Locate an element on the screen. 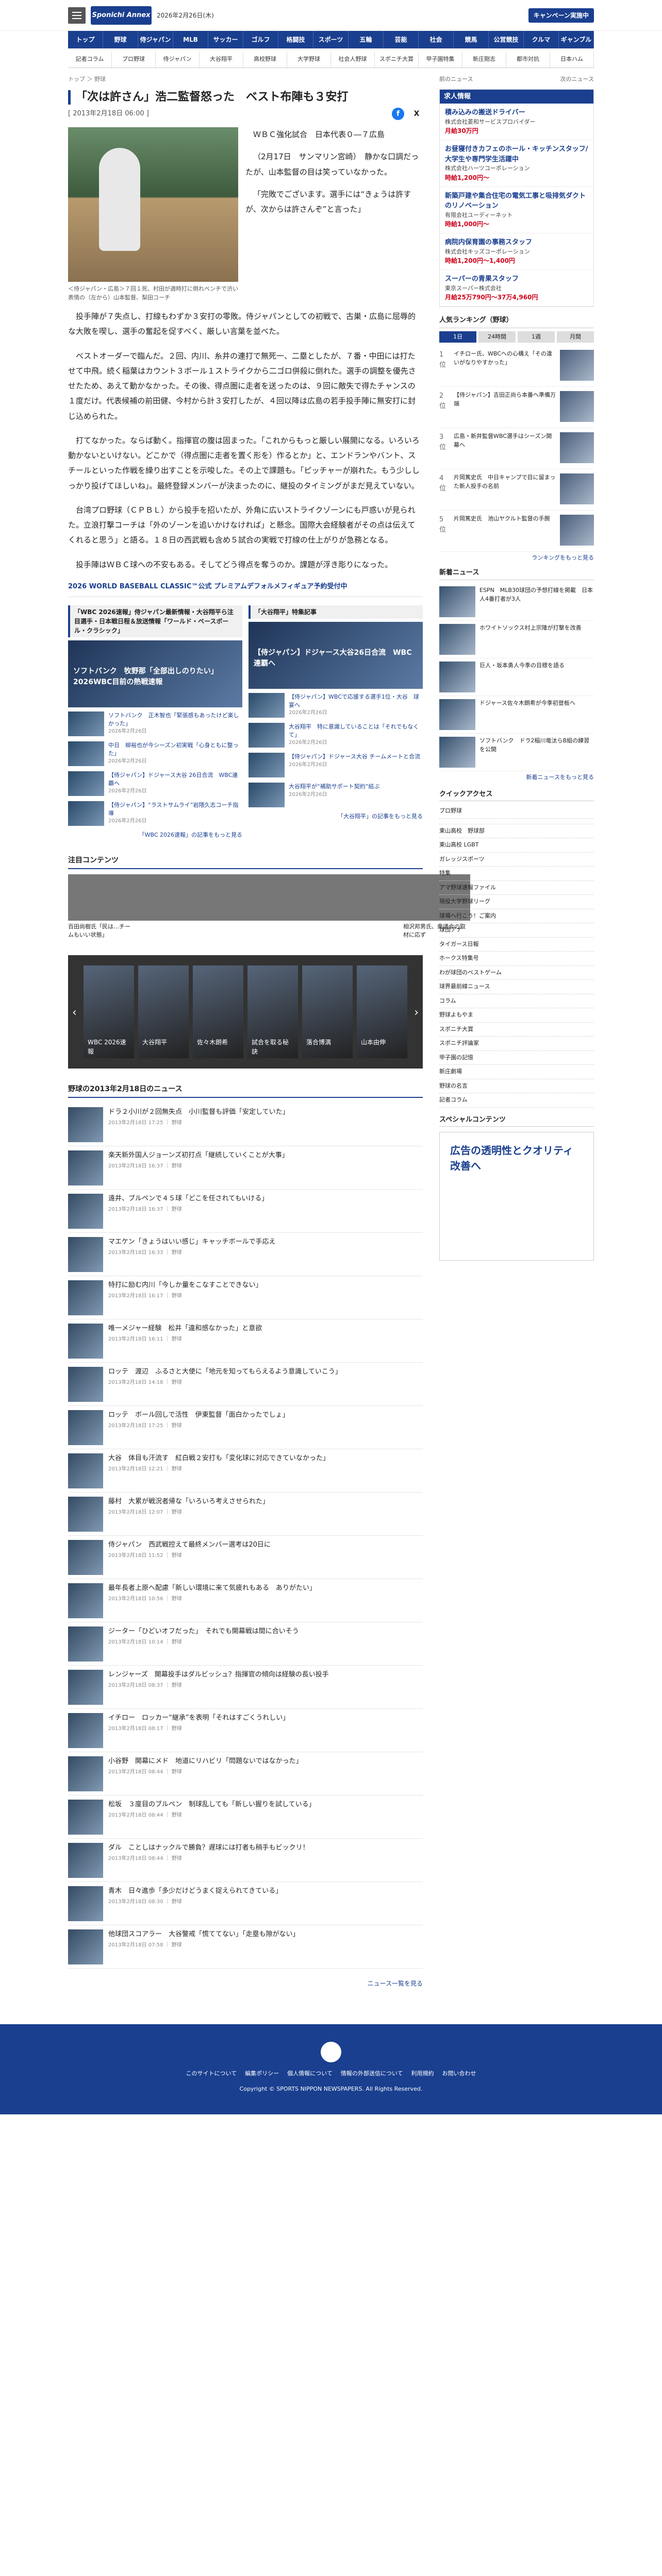  job-title: スーパーの青果スタッフ is located at coordinates (516, 279).